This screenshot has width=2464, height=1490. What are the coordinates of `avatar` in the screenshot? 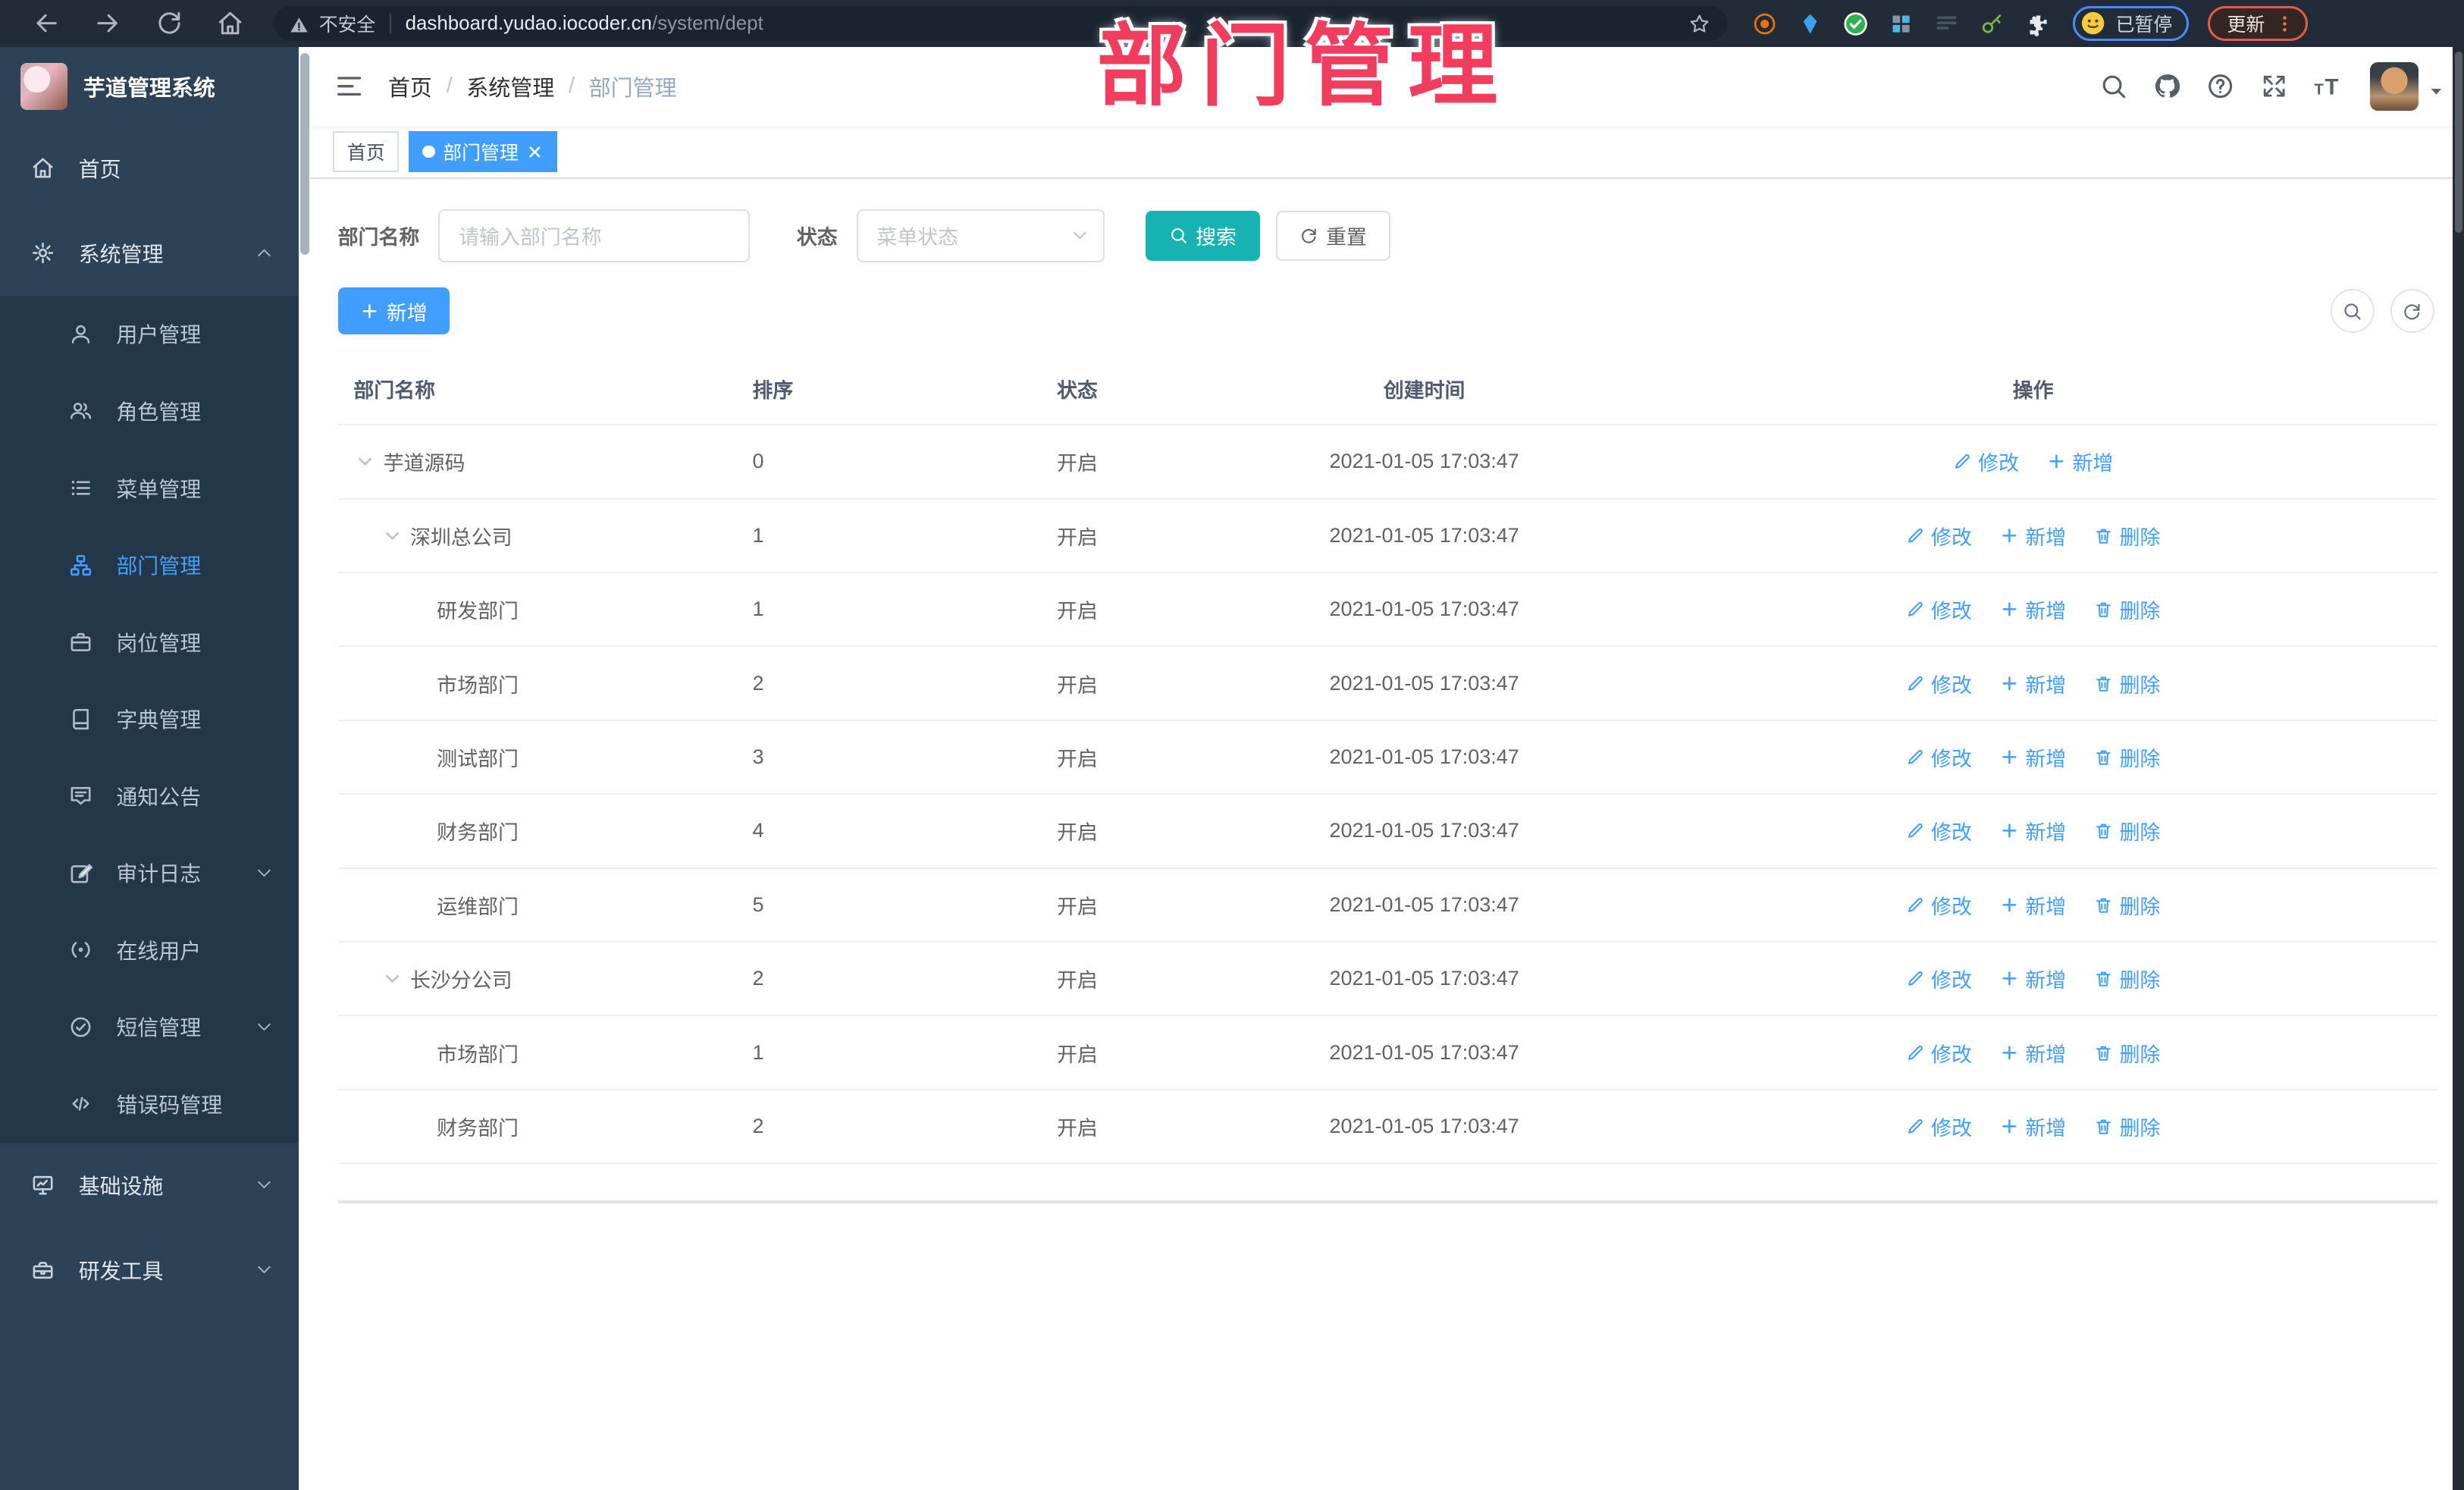 It's located at (2394, 86).